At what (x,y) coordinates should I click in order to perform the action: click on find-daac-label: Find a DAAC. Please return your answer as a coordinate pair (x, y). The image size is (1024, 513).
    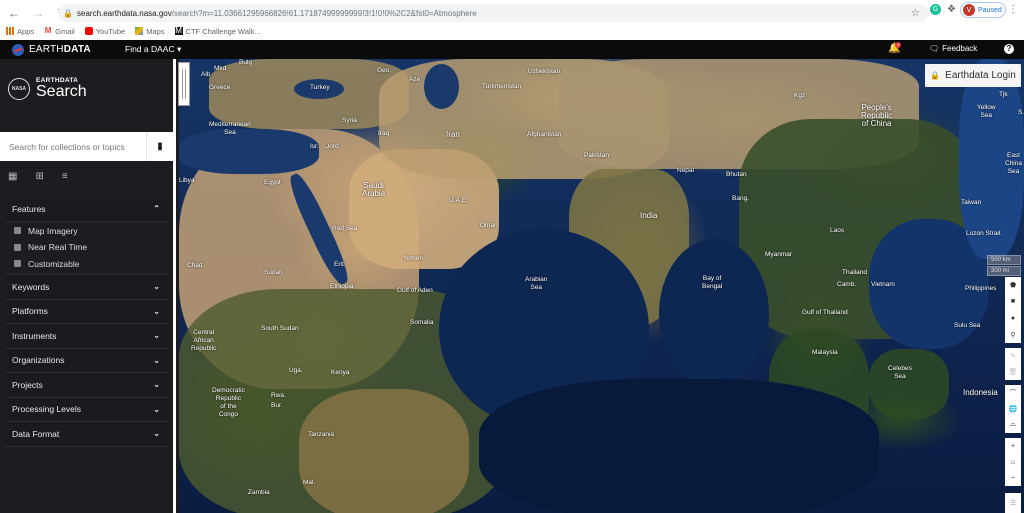
    Looking at the image, I should click on (150, 49).